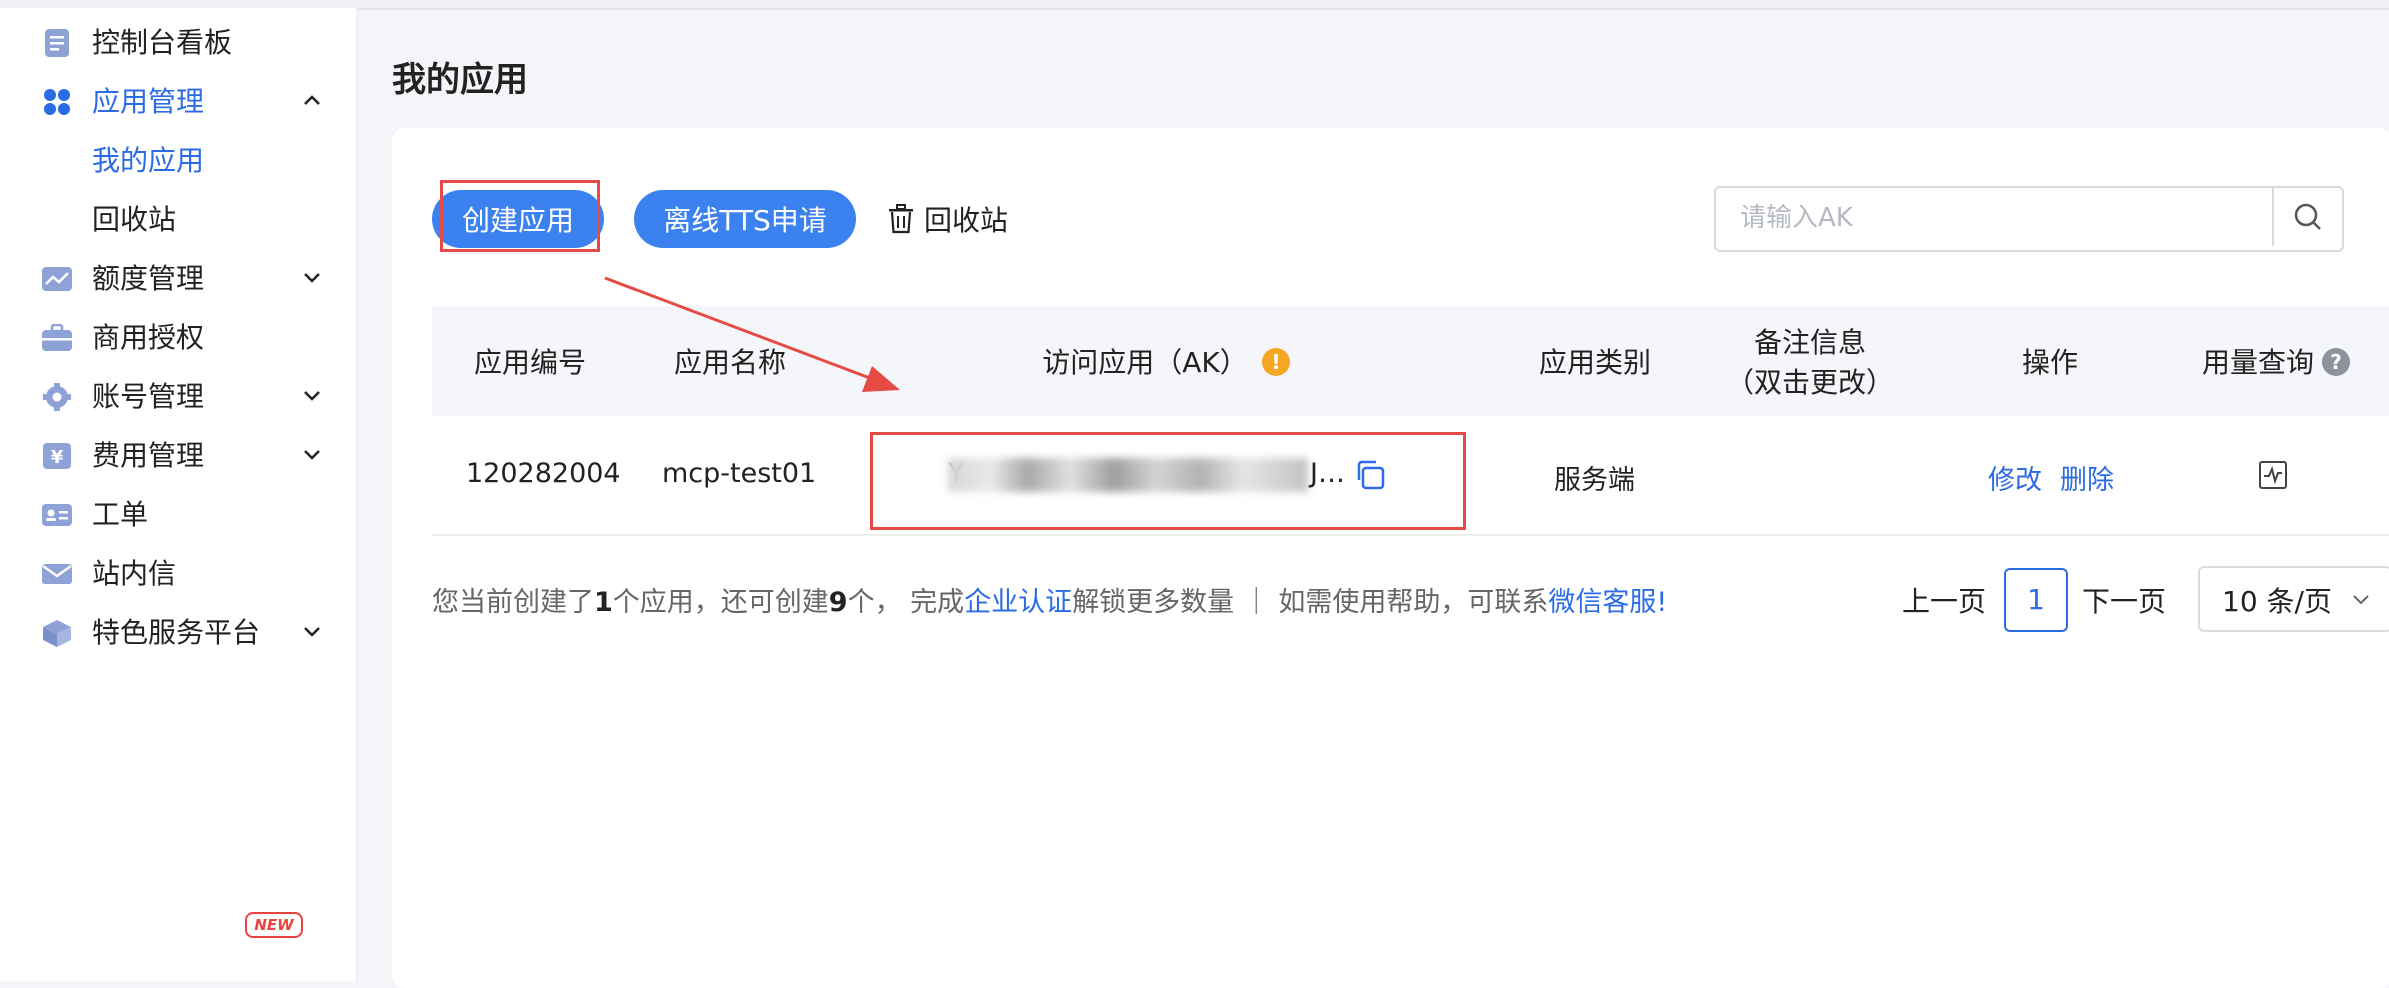 This screenshot has height=988, width=2389. I want to click on sidebar-item-label: 站内信, so click(134, 573).